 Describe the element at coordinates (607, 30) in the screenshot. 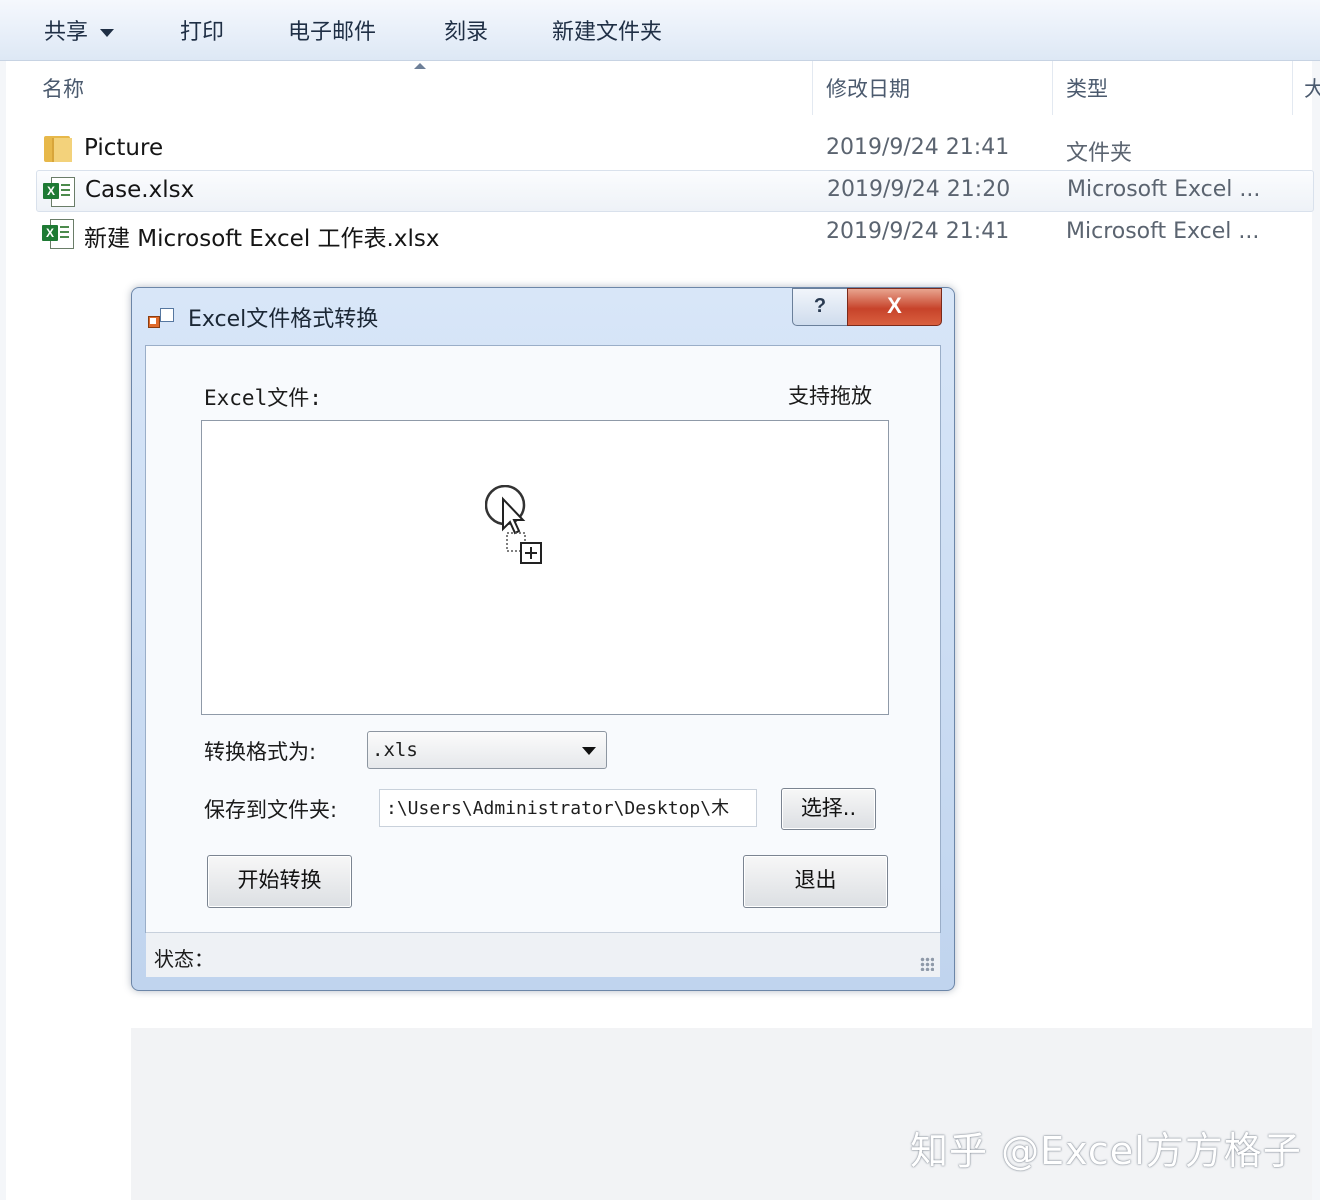

I see `new-folder-button: 新建文件夹` at that location.